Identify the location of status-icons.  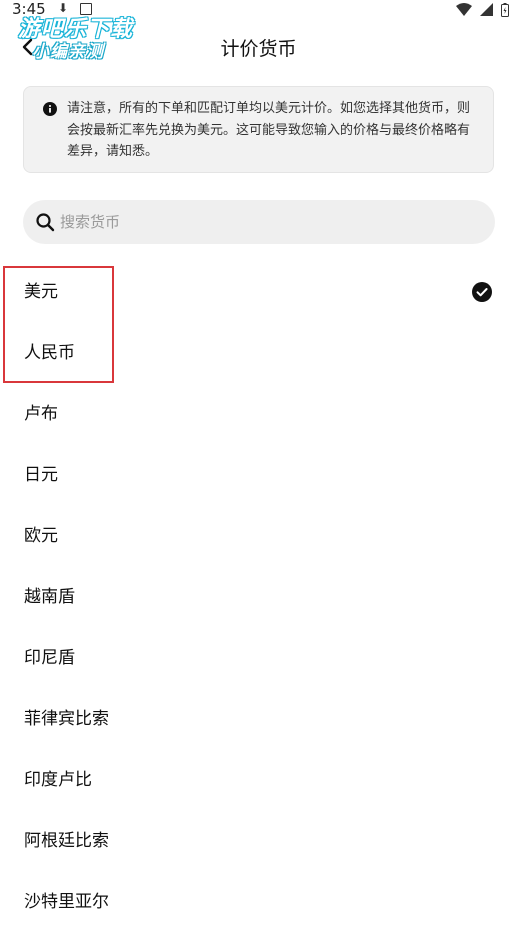
(481, 10).